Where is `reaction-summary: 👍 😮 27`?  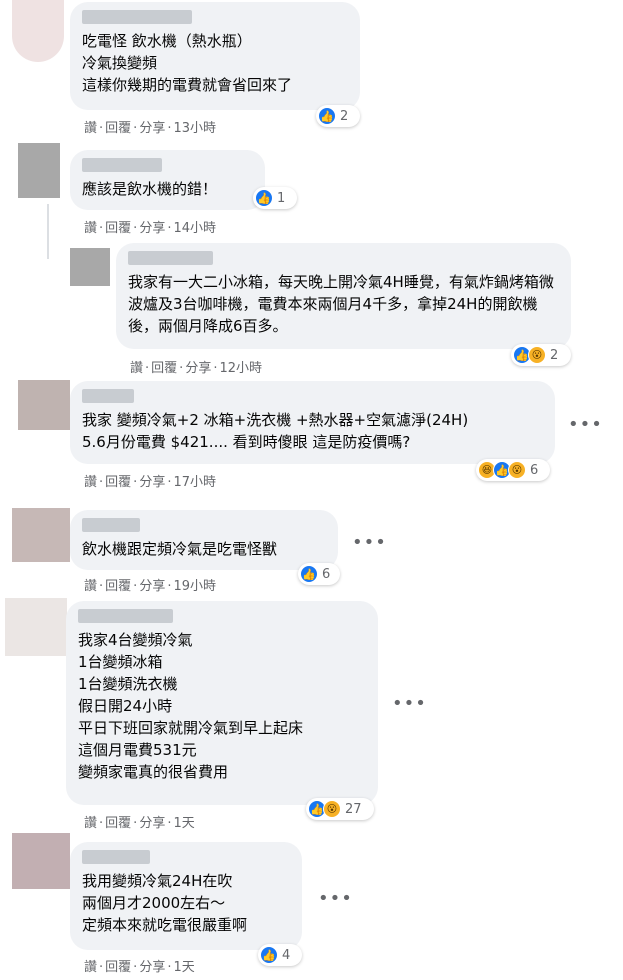
reaction-summary: 👍 😮 27 is located at coordinates (340, 809).